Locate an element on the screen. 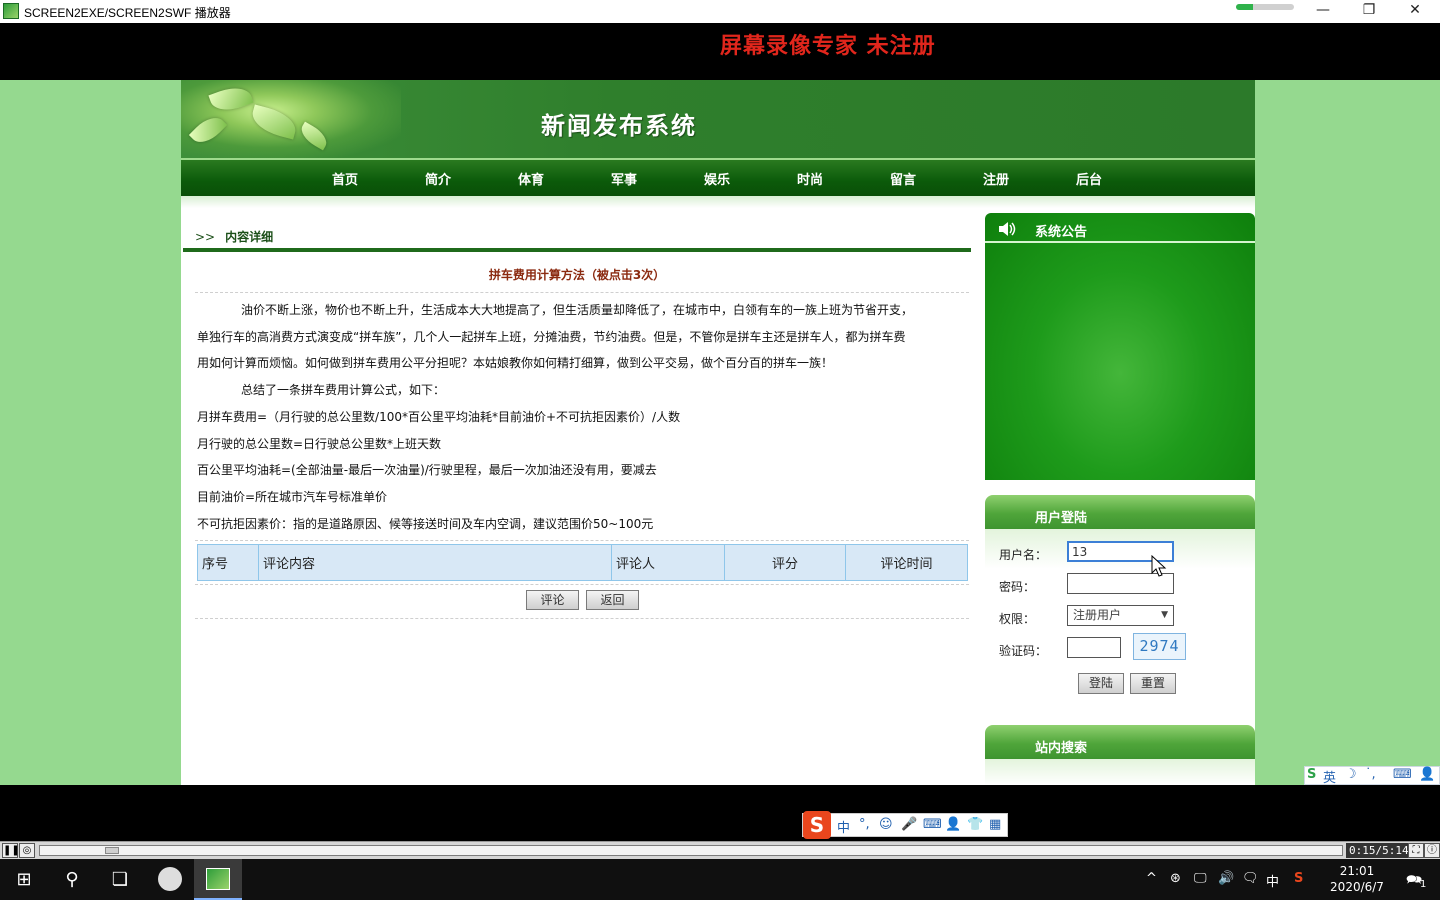 This screenshot has width=1440, height=900. captcha-image: 2974 is located at coordinates (1159, 646).